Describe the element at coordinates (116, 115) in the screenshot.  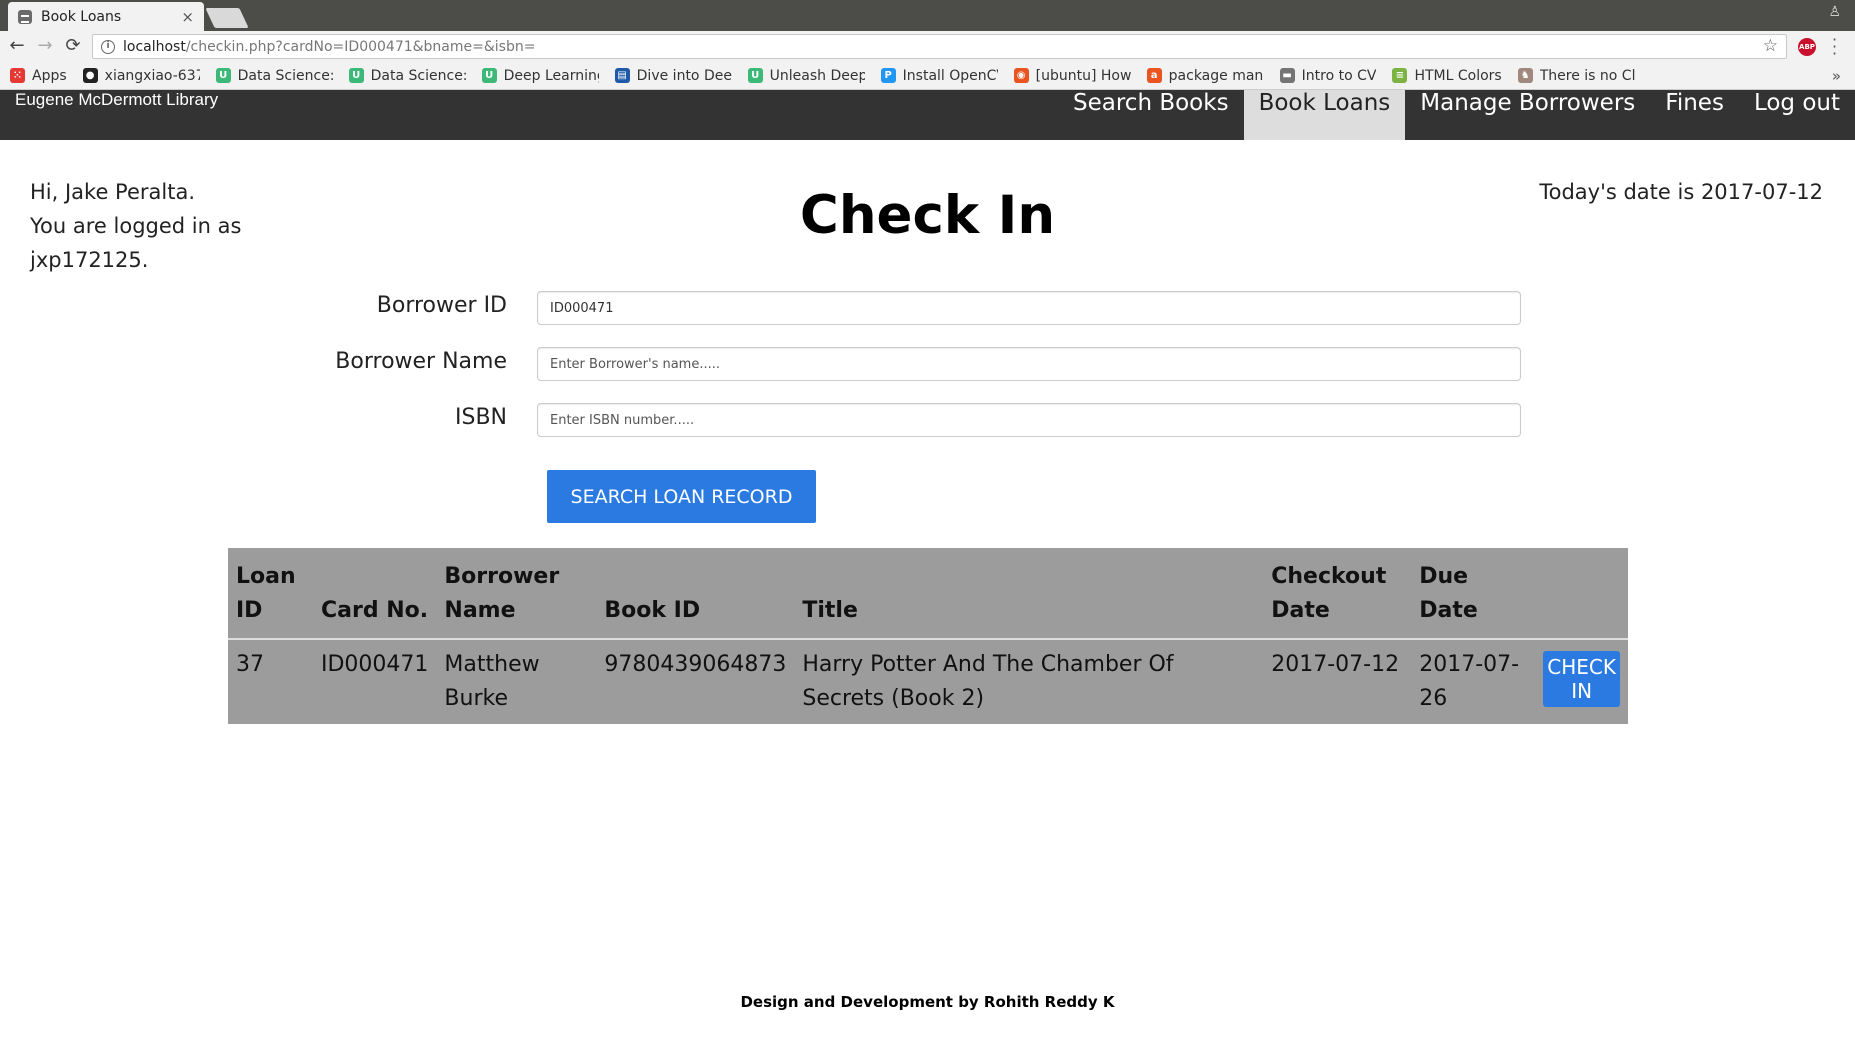
I see `brand-link: Eugene McDermott Library` at that location.